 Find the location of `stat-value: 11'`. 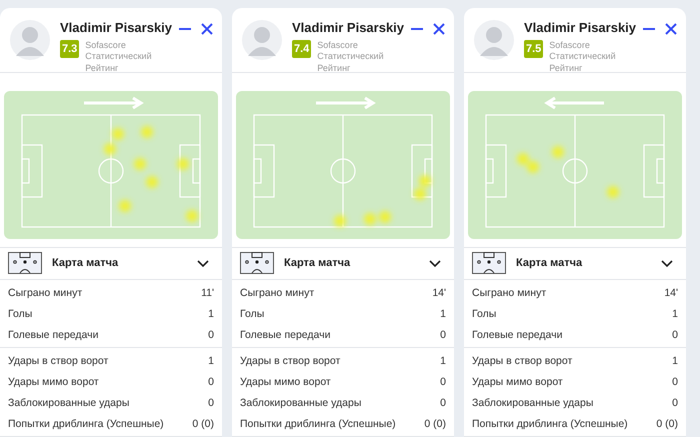

stat-value: 11' is located at coordinates (207, 292).